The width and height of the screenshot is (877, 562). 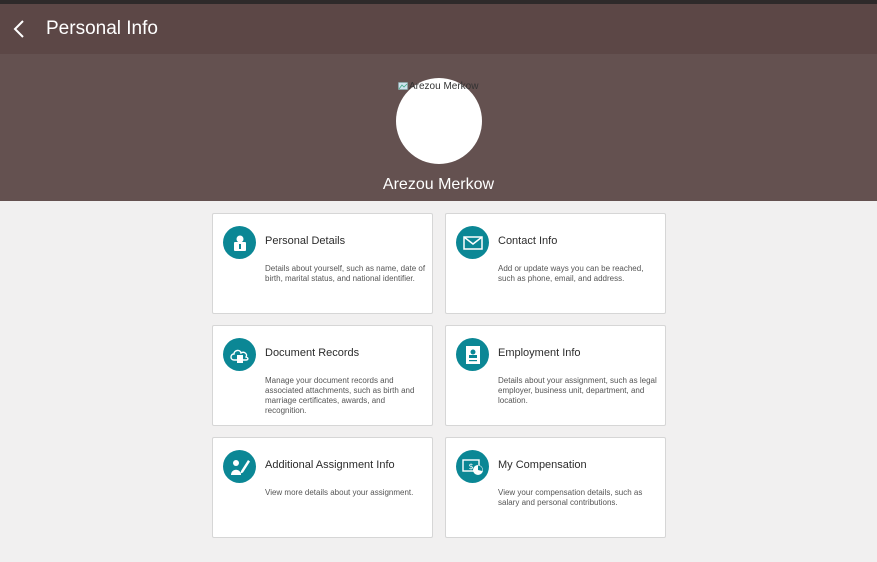 I want to click on avatar-alt-label: Arezou Merkow, so click(x=444, y=86).